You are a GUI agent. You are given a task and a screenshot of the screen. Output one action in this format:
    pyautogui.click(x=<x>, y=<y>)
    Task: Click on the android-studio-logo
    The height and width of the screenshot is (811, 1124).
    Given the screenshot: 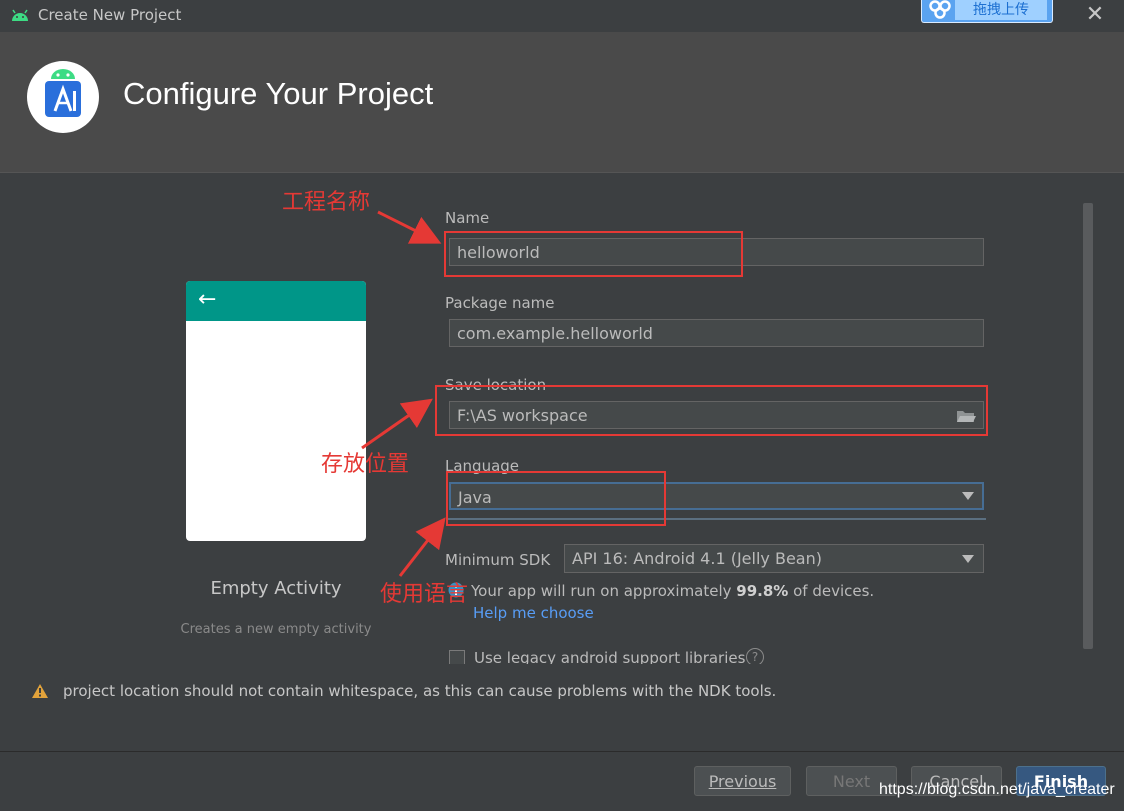 What is the action you would take?
    pyautogui.click(x=63, y=97)
    